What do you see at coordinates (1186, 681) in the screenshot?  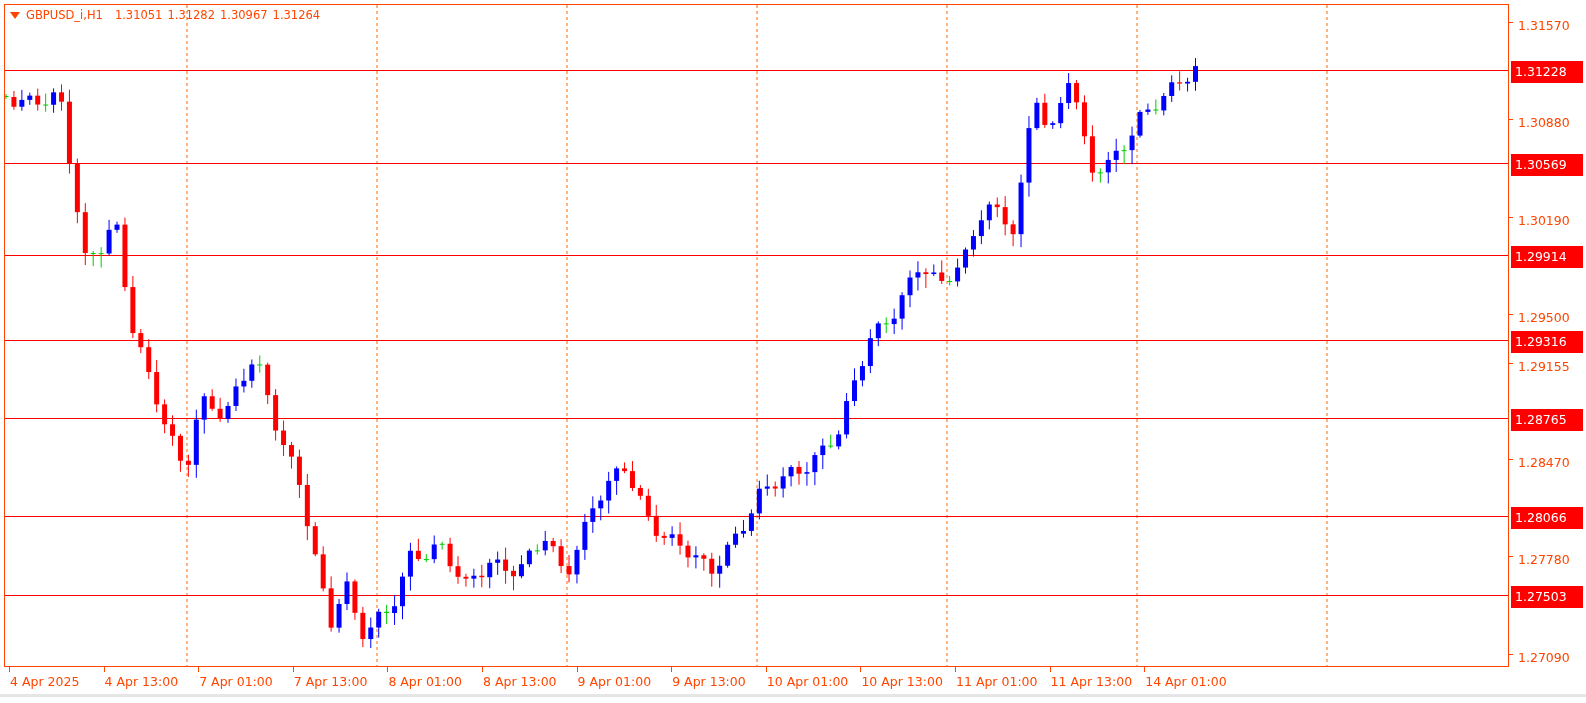 I see `time-label: 14 Apr 01:00` at bounding box center [1186, 681].